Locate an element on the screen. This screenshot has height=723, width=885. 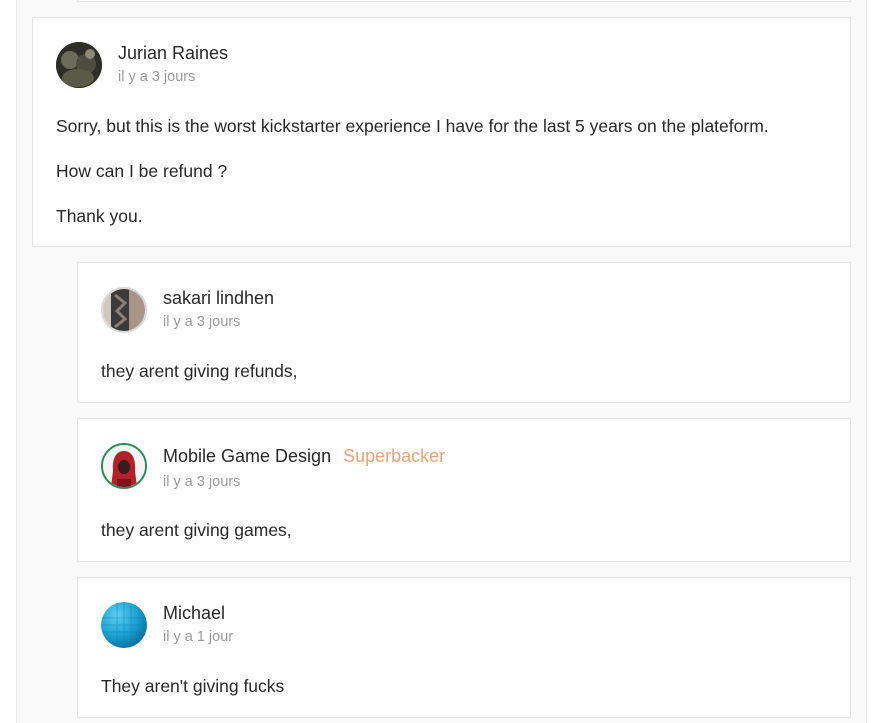
red-hood-avatar-icon is located at coordinates (124, 466).